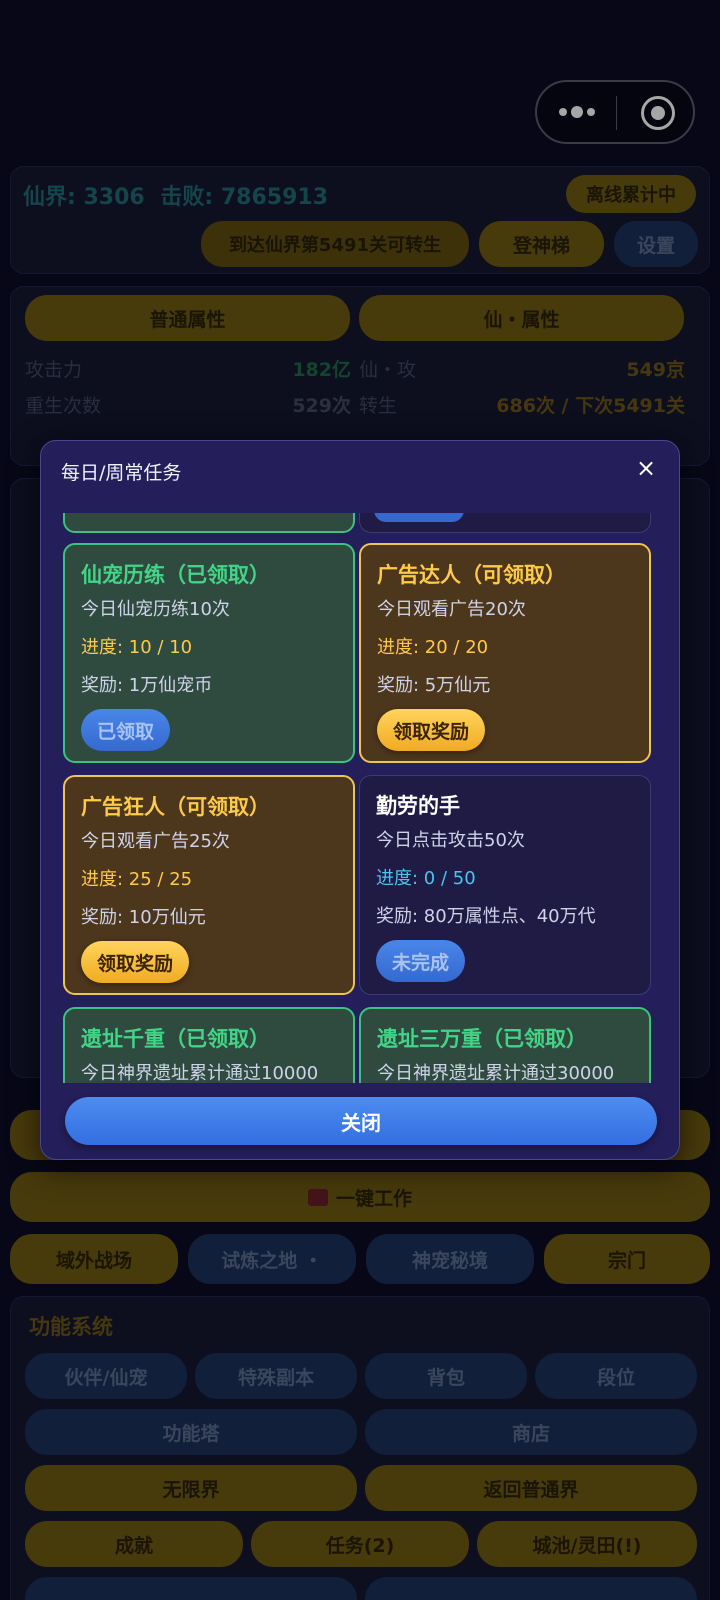 Image resolution: width=720 pixels, height=1600 pixels. What do you see at coordinates (175, 807) in the screenshot?
I see `task-title: 广告狂人（可领取）` at bounding box center [175, 807].